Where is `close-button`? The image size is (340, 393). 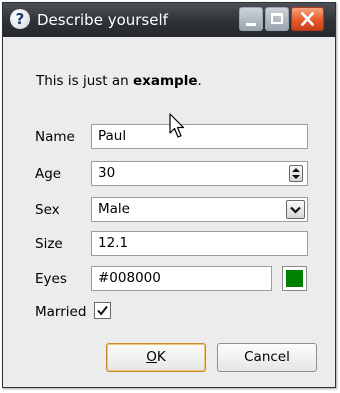
close-button is located at coordinates (307, 19).